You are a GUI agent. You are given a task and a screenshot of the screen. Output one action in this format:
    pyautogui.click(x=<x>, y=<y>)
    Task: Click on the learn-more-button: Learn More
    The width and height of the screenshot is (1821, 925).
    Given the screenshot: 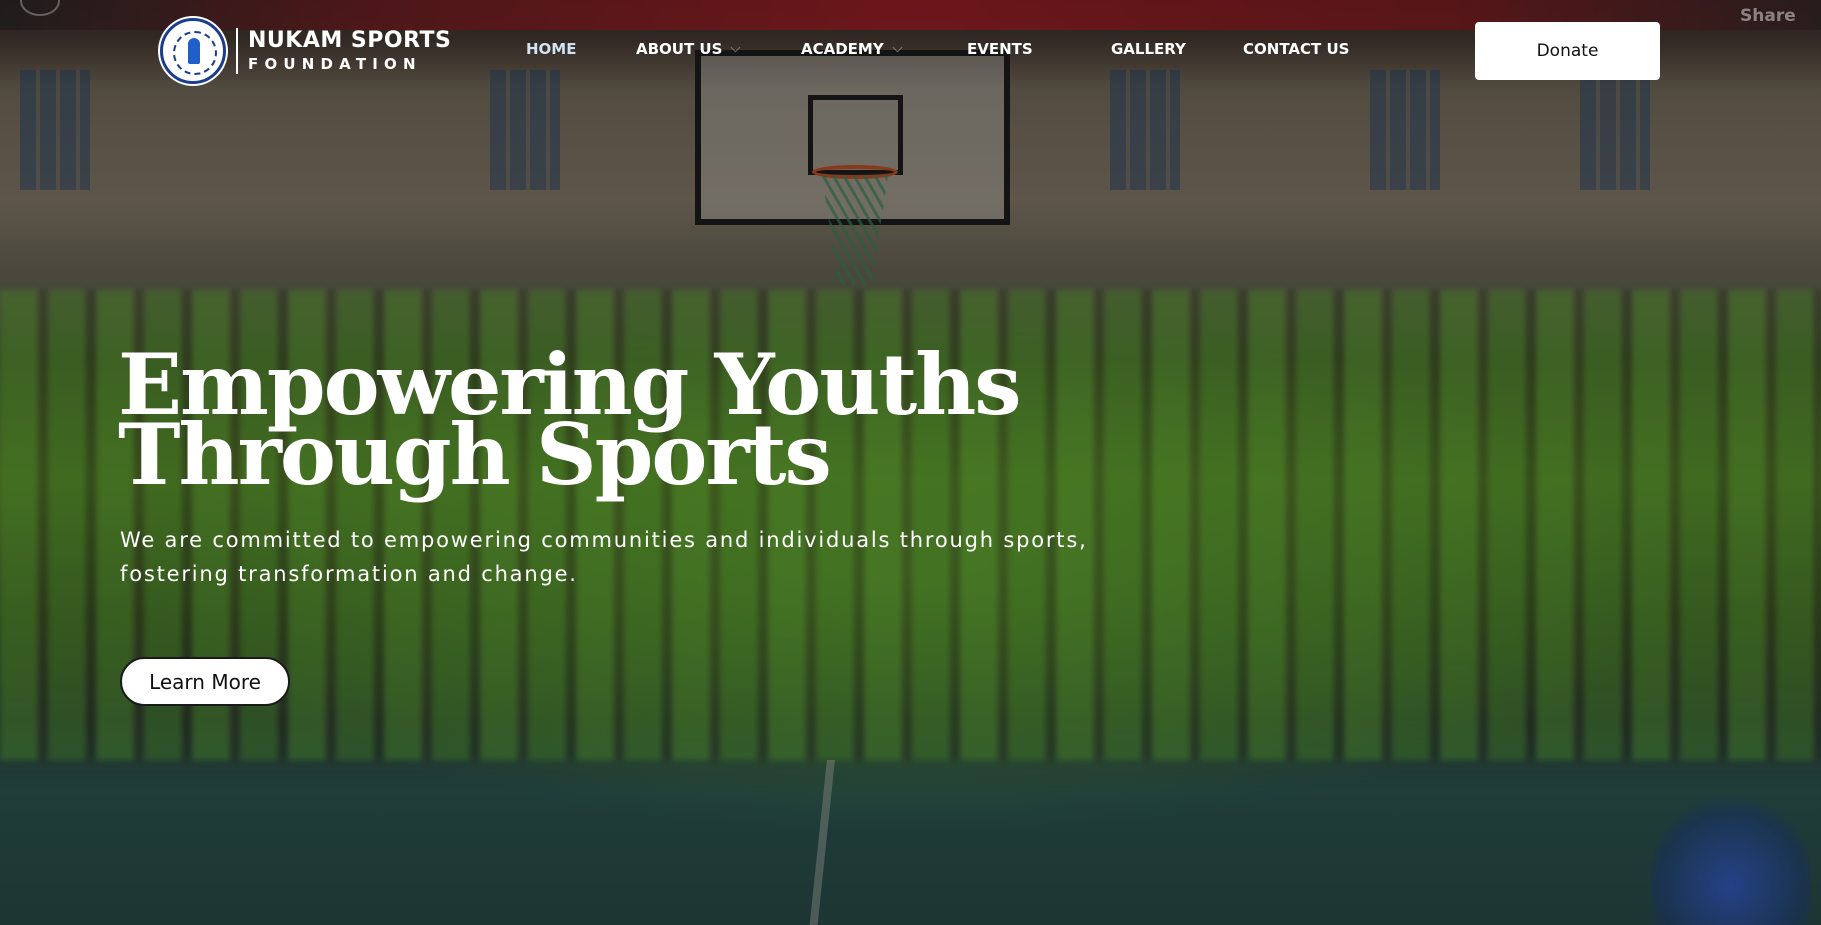 What is the action you would take?
    pyautogui.click(x=205, y=681)
    